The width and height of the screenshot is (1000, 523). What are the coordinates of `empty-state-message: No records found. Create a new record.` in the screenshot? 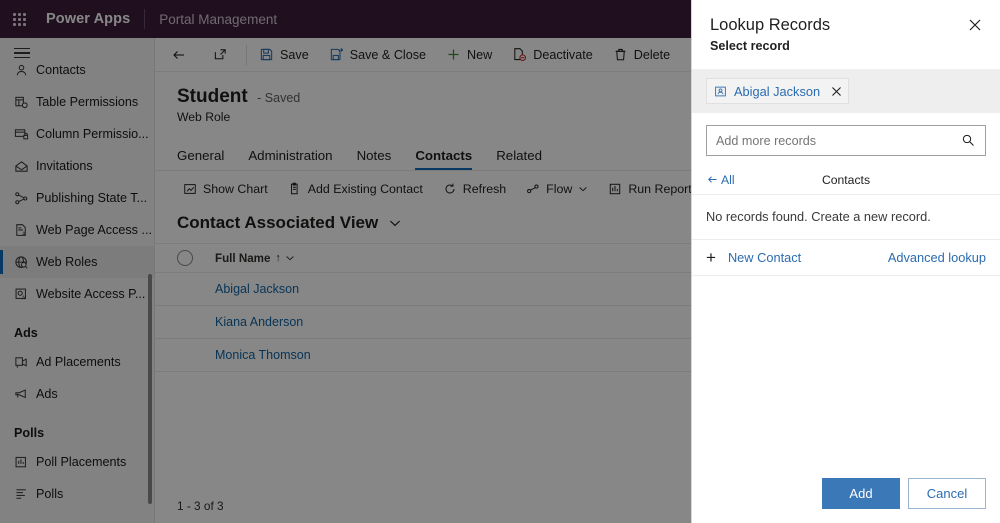 It's located at (846, 217).